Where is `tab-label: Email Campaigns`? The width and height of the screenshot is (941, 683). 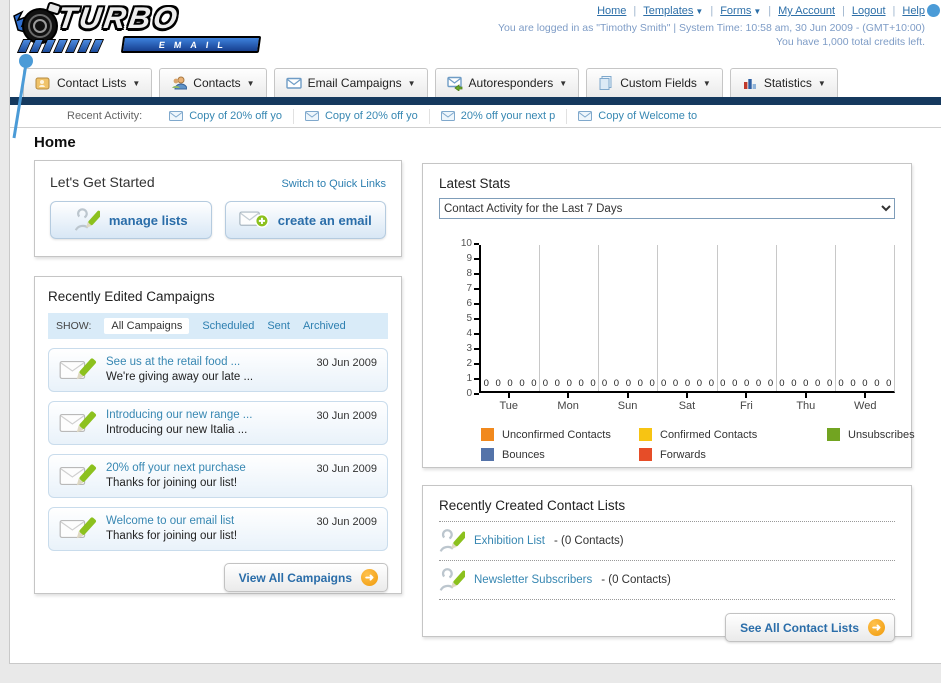
tab-label: Email Campaigns is located at coordinates (354, 83).